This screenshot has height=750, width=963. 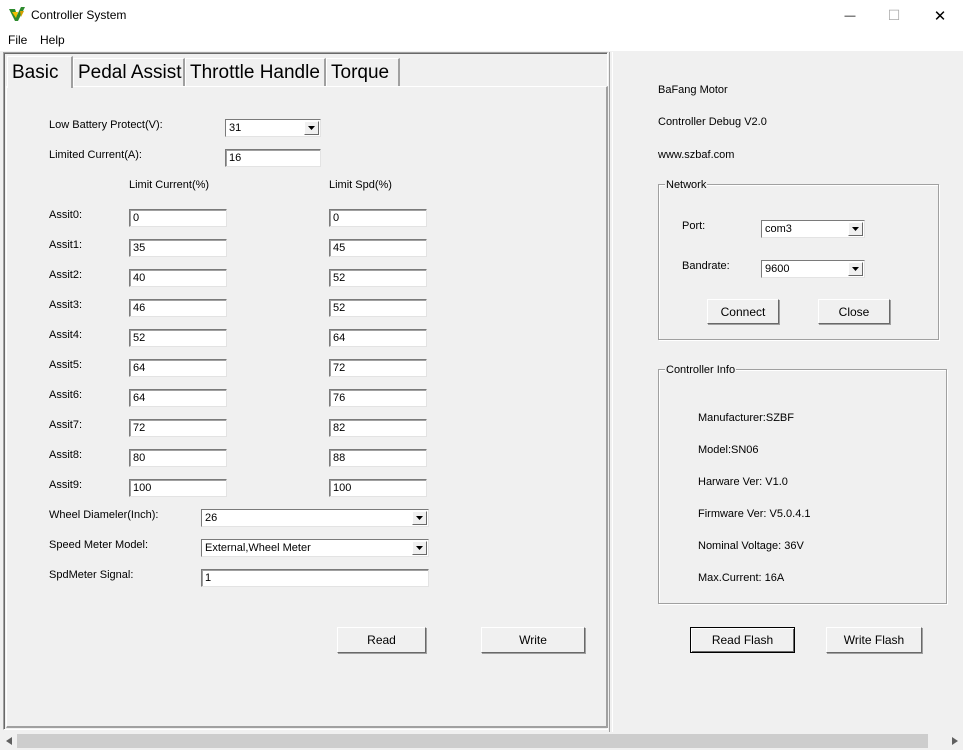 What do you see at coordinates (777, 269) in the screenshot?
I see `baudrate-value: 9600` at bounding box center [777, 269].